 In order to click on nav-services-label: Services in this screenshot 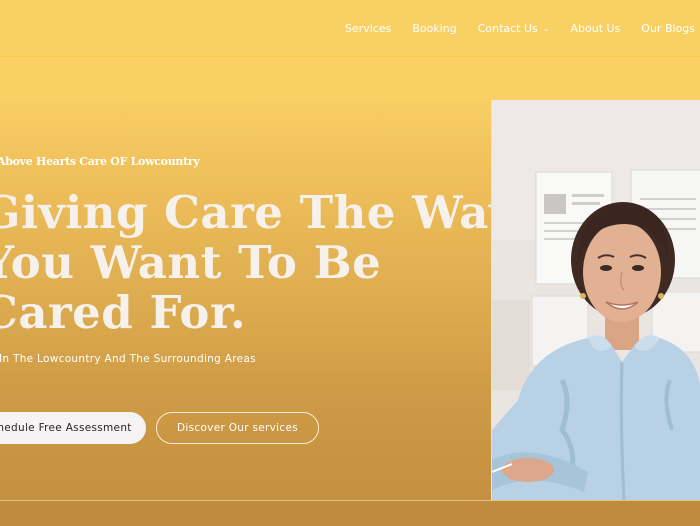, I will do `click(368, 28)`.